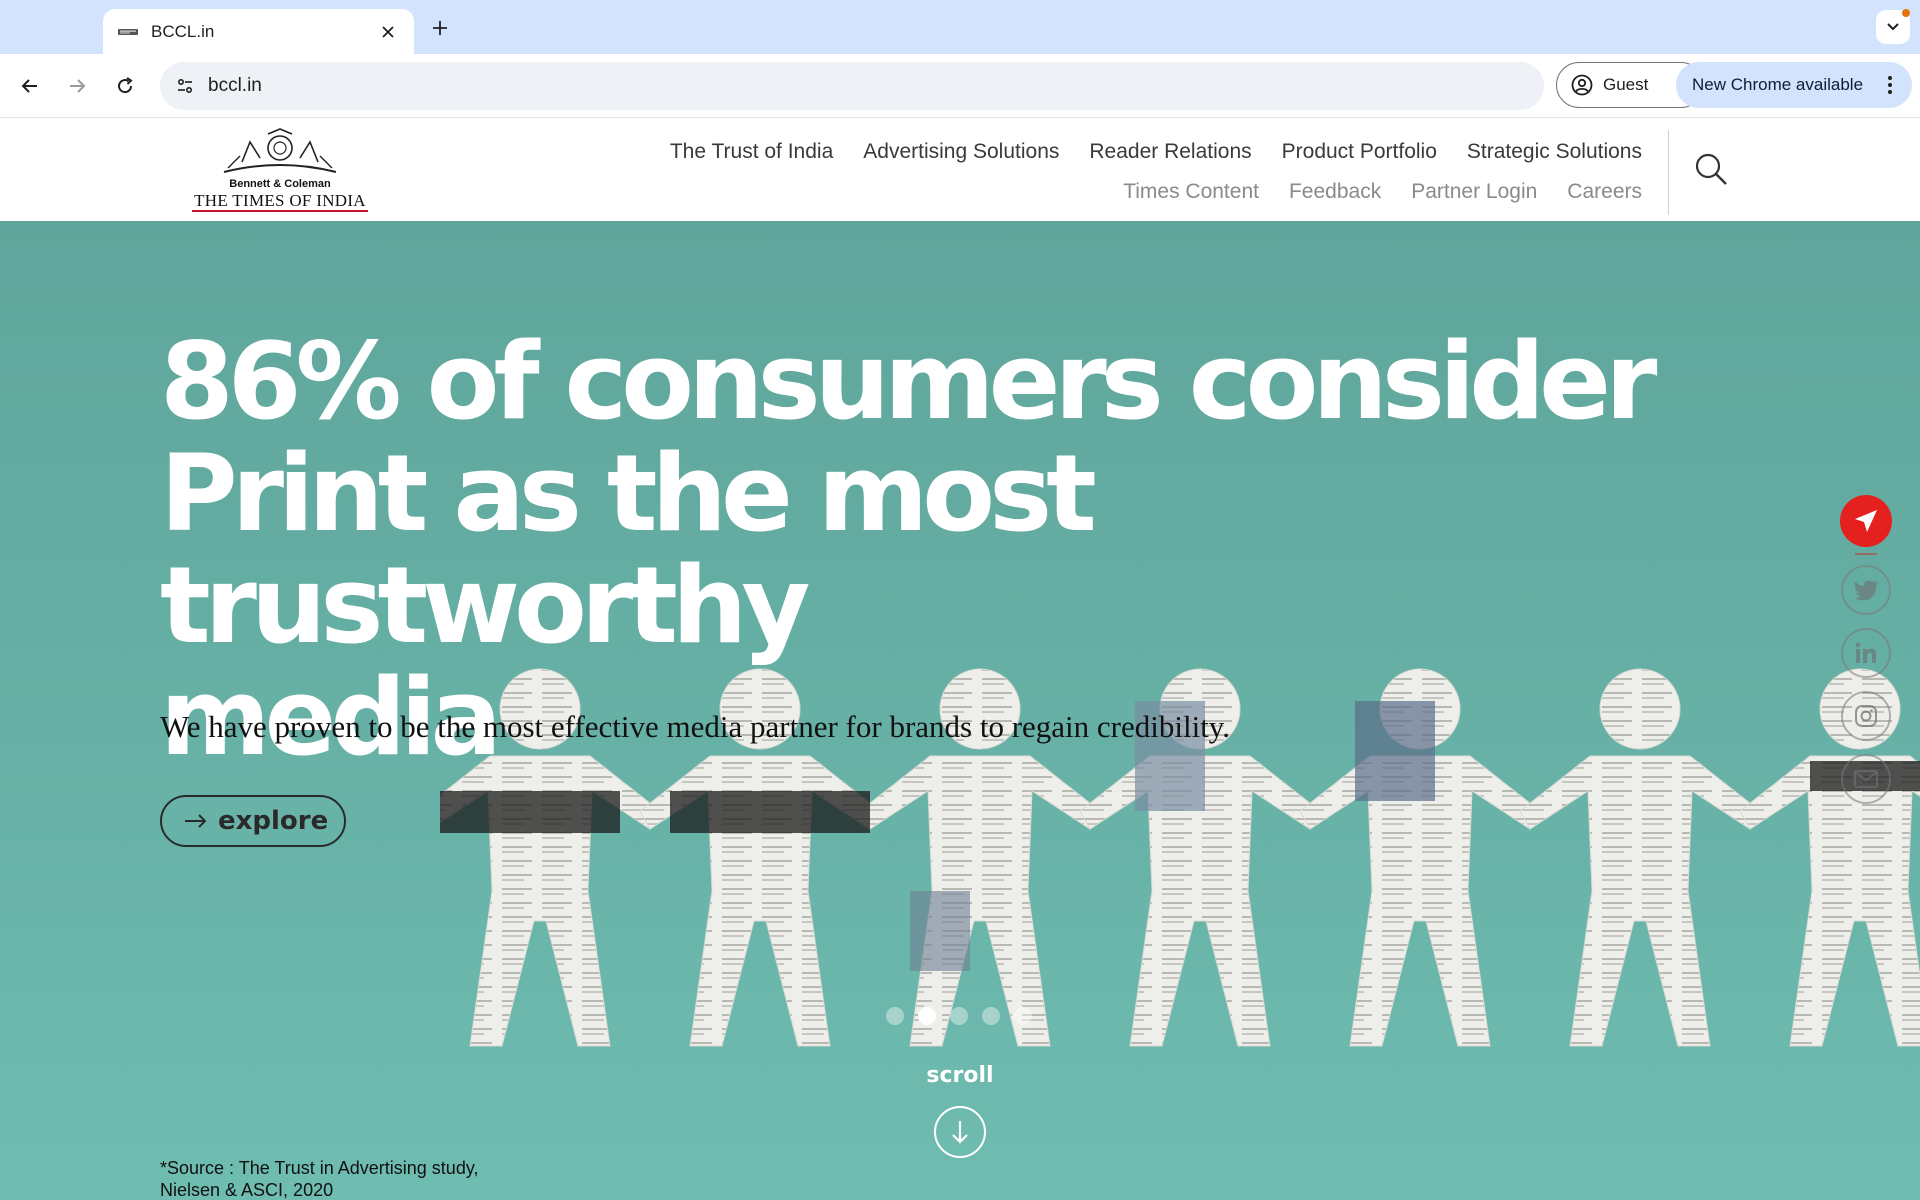 This screenshot has width=1920, height=1200. I want to click on twitter-icon, so click(1866, 590).